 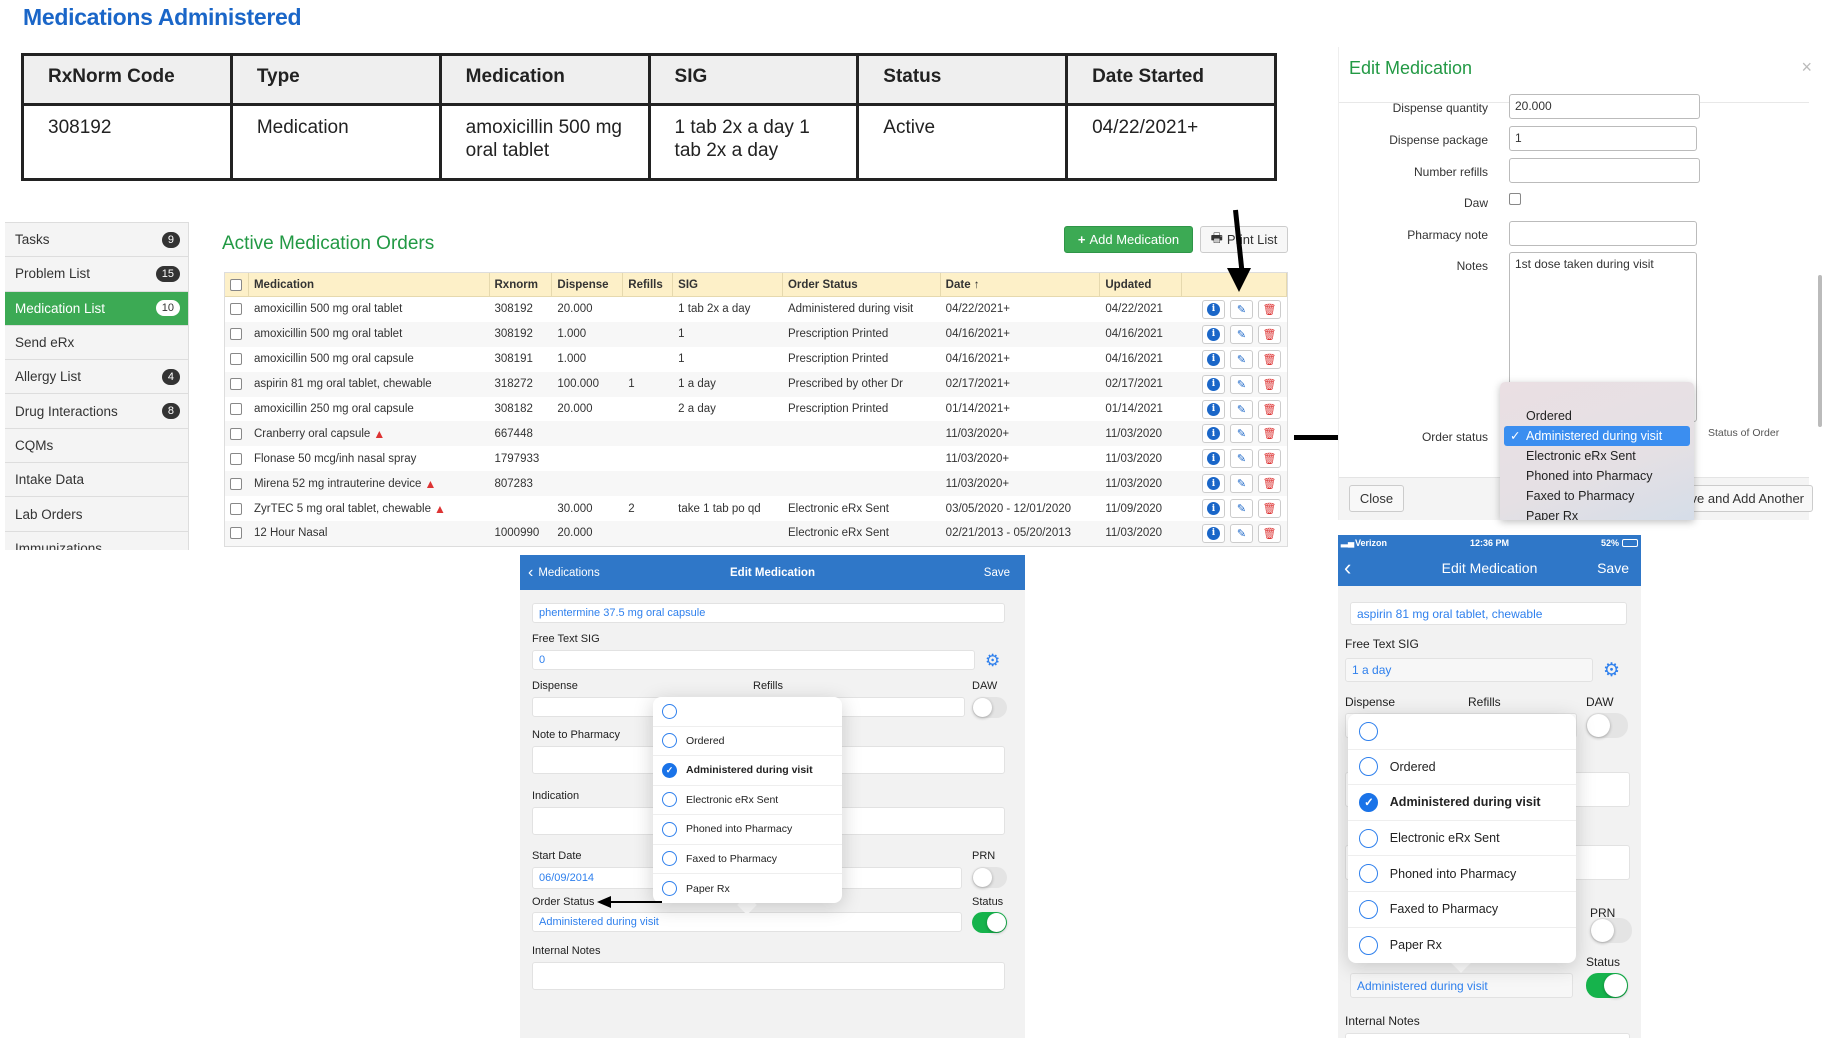 What do you see at coordinates (1462, 839) in the screenshot?
I see `popover-option: Electronic eRx Sent` at bounding box center [1462, 839].